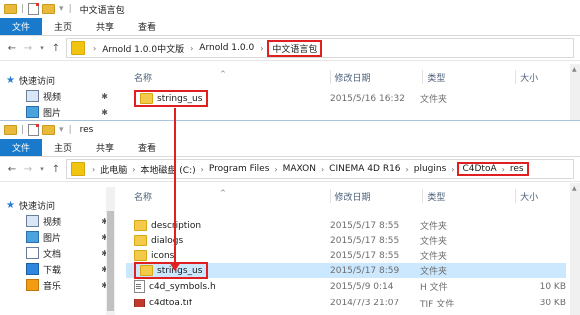 Image resolution: width=580 pixels, height=315 pixels. I want to click on breadcrumb-highlight-group: C4DtoA › res, so click(493, 169).